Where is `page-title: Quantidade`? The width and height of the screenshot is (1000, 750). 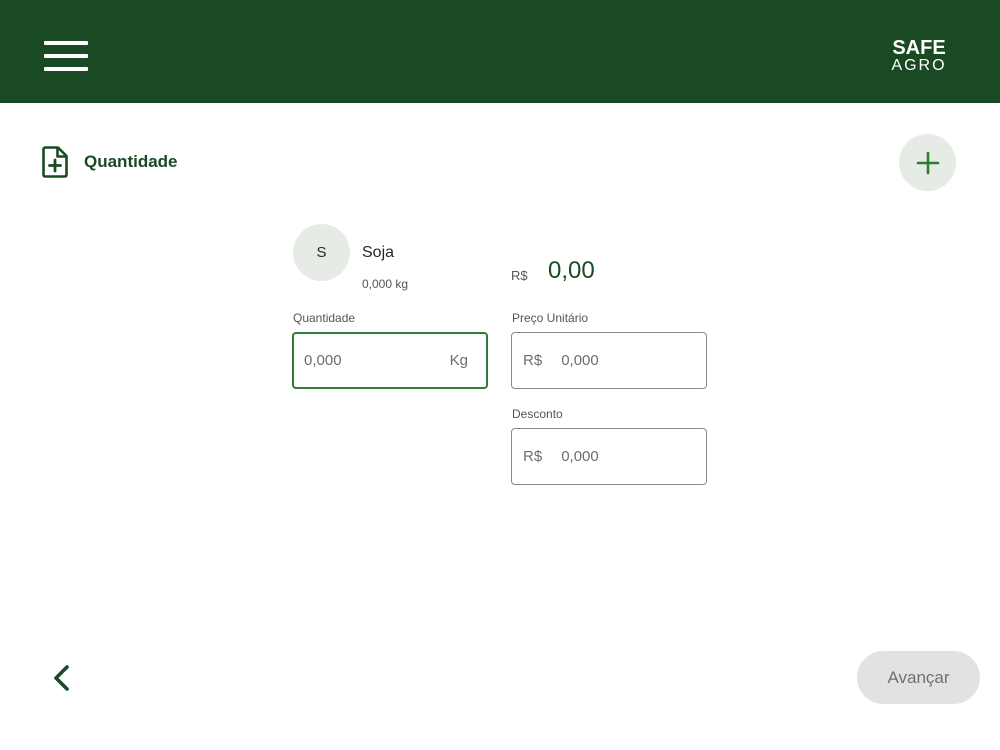
page-title: Quantidade is located at coordinates (131, 161).